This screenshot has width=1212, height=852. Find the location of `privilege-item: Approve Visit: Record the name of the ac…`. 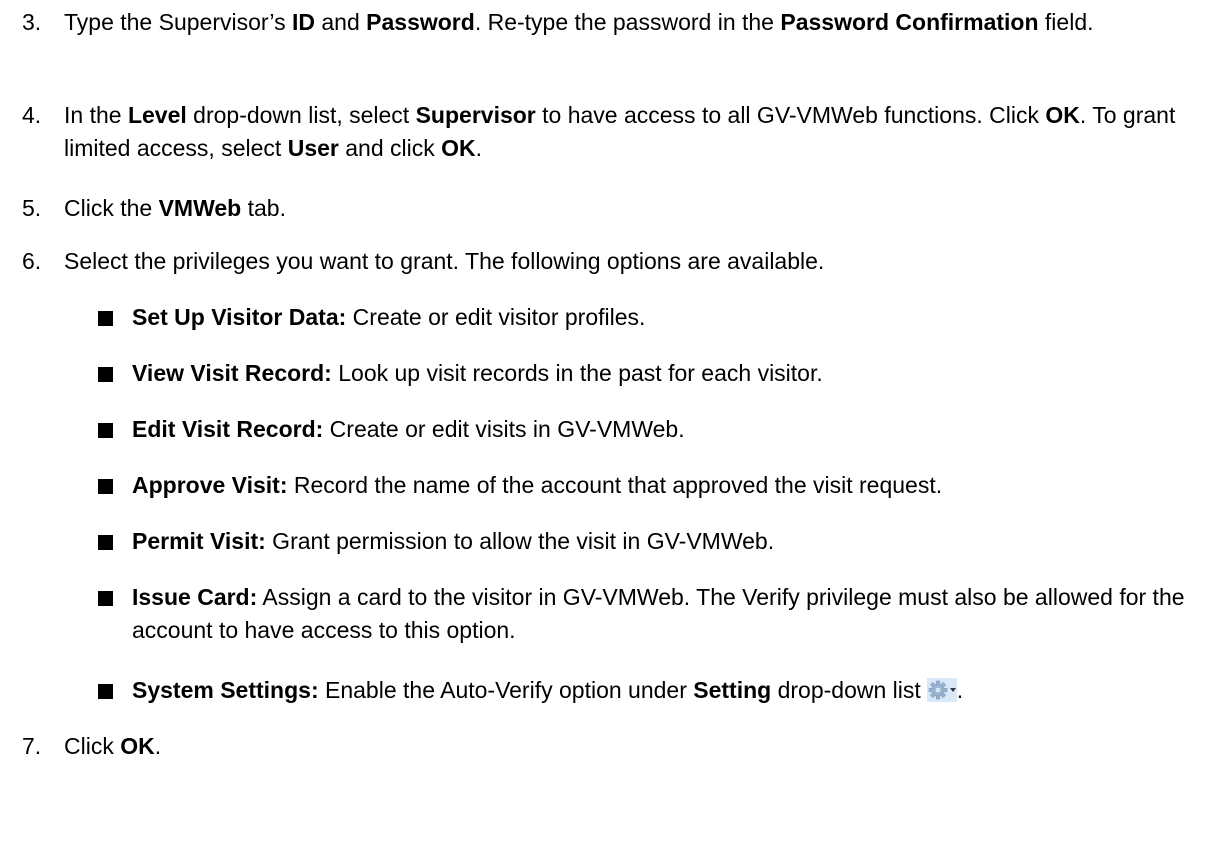

privilege-item: Approve Visit: Record the name of the ac… is located at coordinates (645, 485).